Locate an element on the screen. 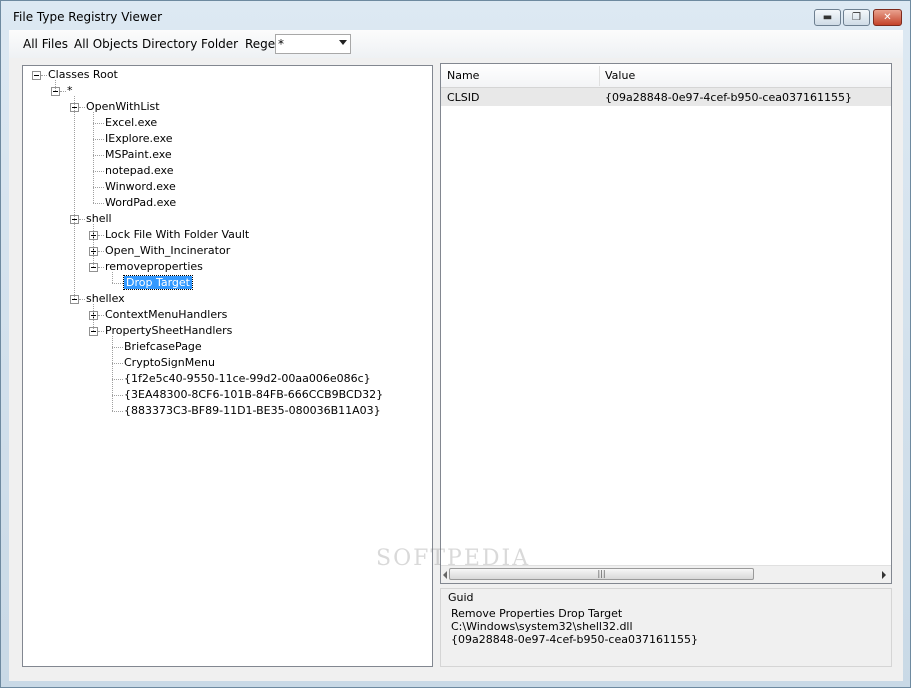 The height and width of the screenshot is (688, 911). tree-node-label: Excel.exe is located at coordinates (131, 122).